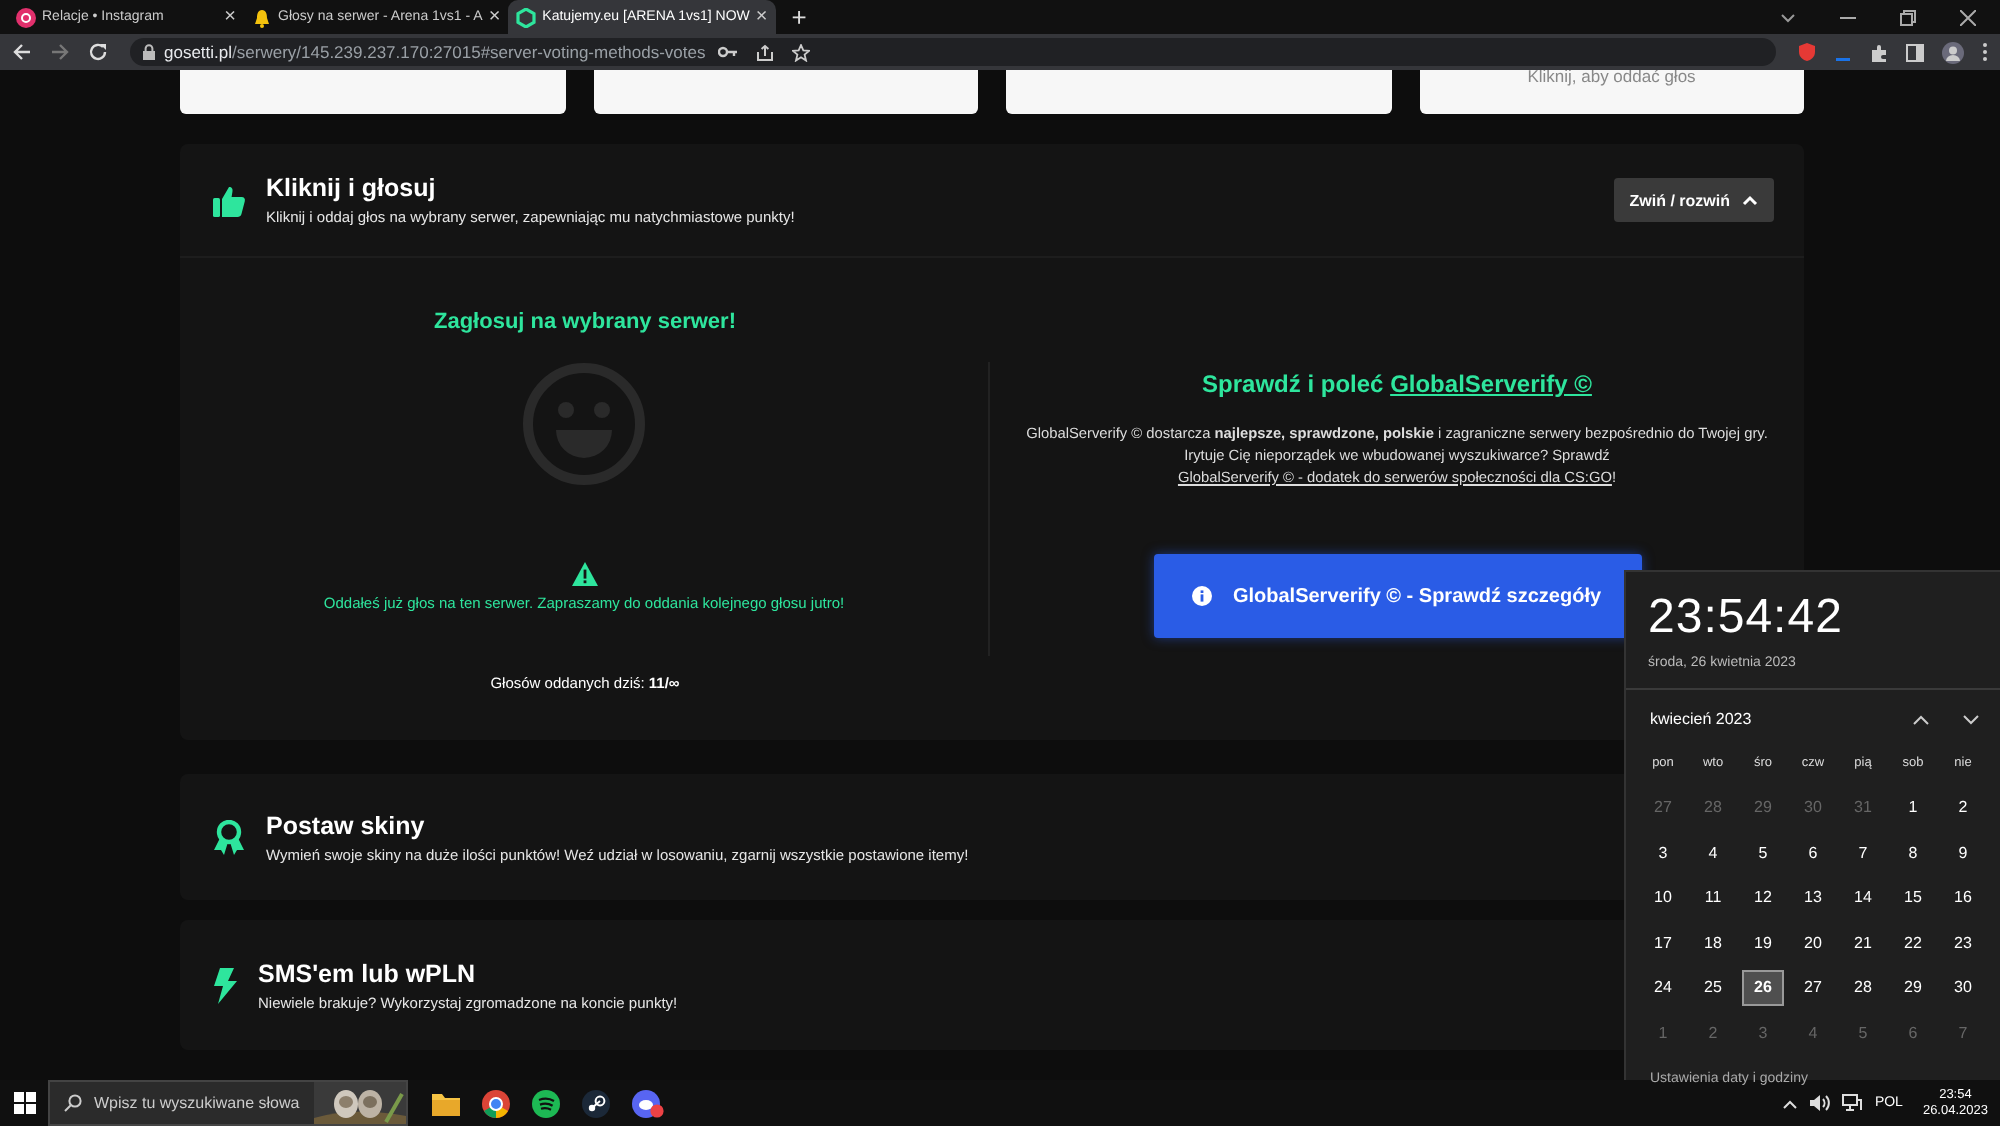 The width and height of the screenshot is (2000, 1126). Describe the element at coordinates (727, 52) in the screenshot. I see `key-icon` at that location.